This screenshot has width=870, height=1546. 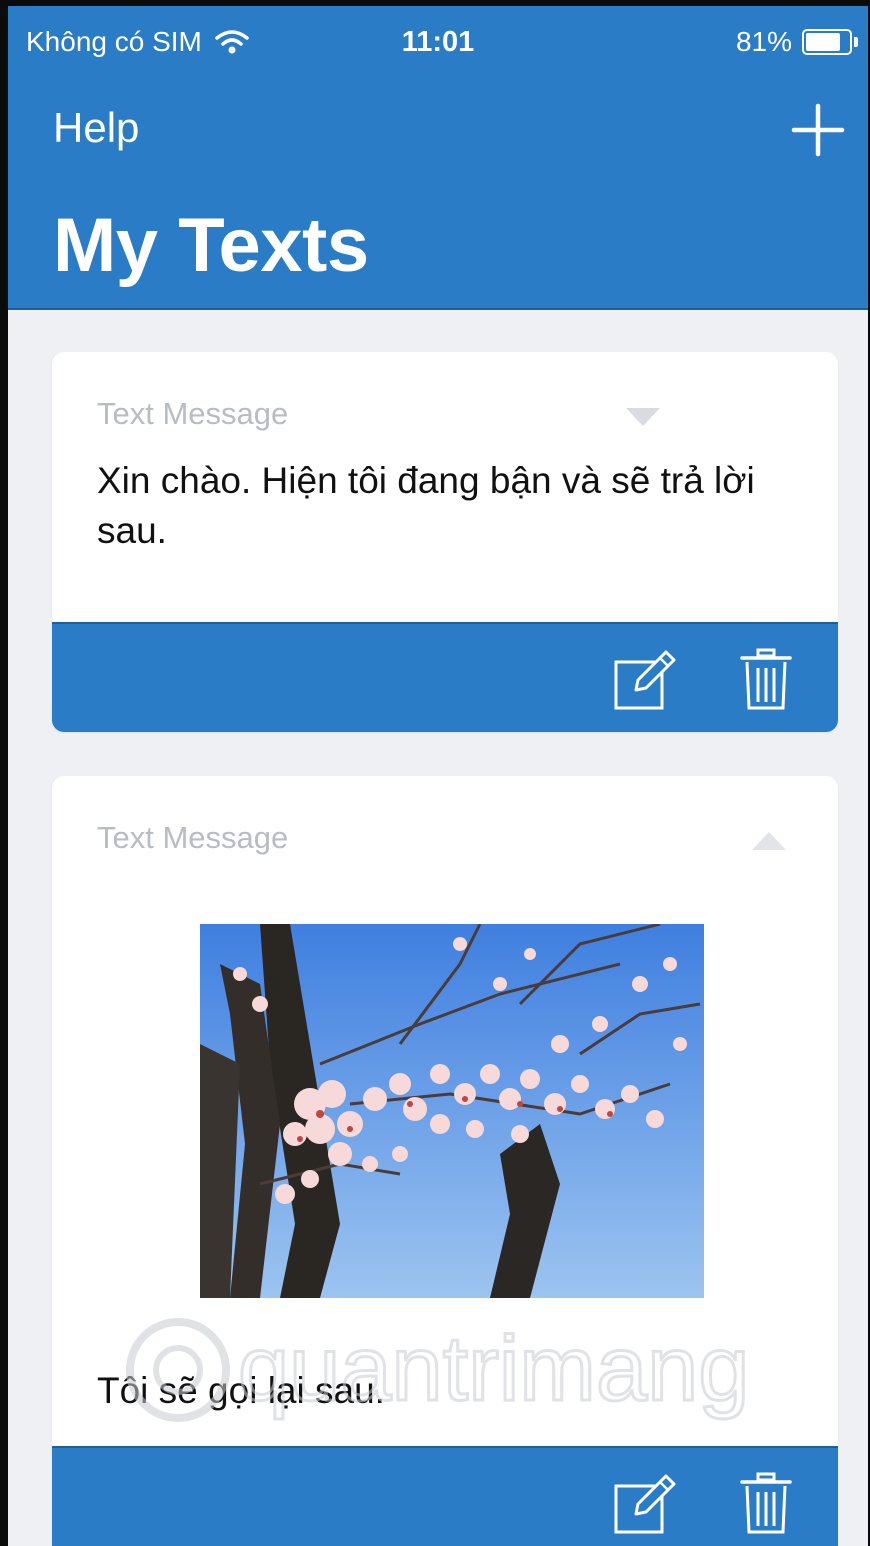 I want to click on battery-status: 81%, so click(x=797, y=42).